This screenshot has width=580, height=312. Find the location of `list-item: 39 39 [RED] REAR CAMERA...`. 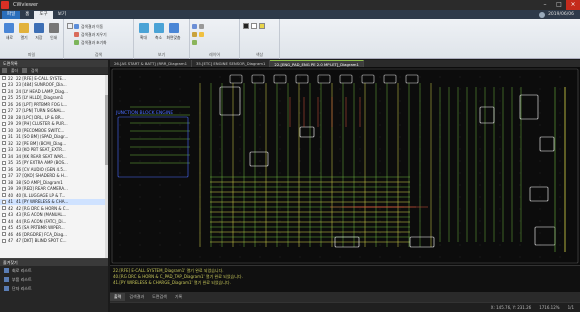

list-item: 39 39 [RED] REAR CAMERA... is located at coordinates (54, 189).